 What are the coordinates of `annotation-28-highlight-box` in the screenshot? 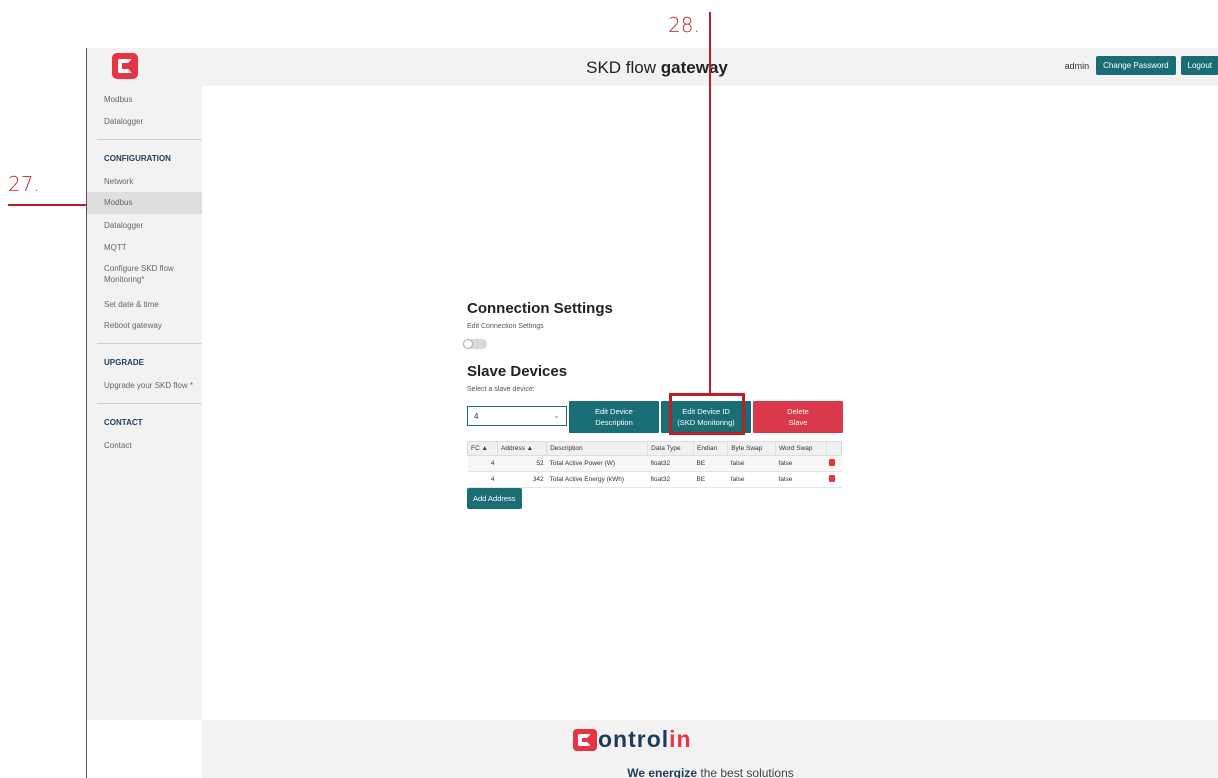 It's located at (707, 414).